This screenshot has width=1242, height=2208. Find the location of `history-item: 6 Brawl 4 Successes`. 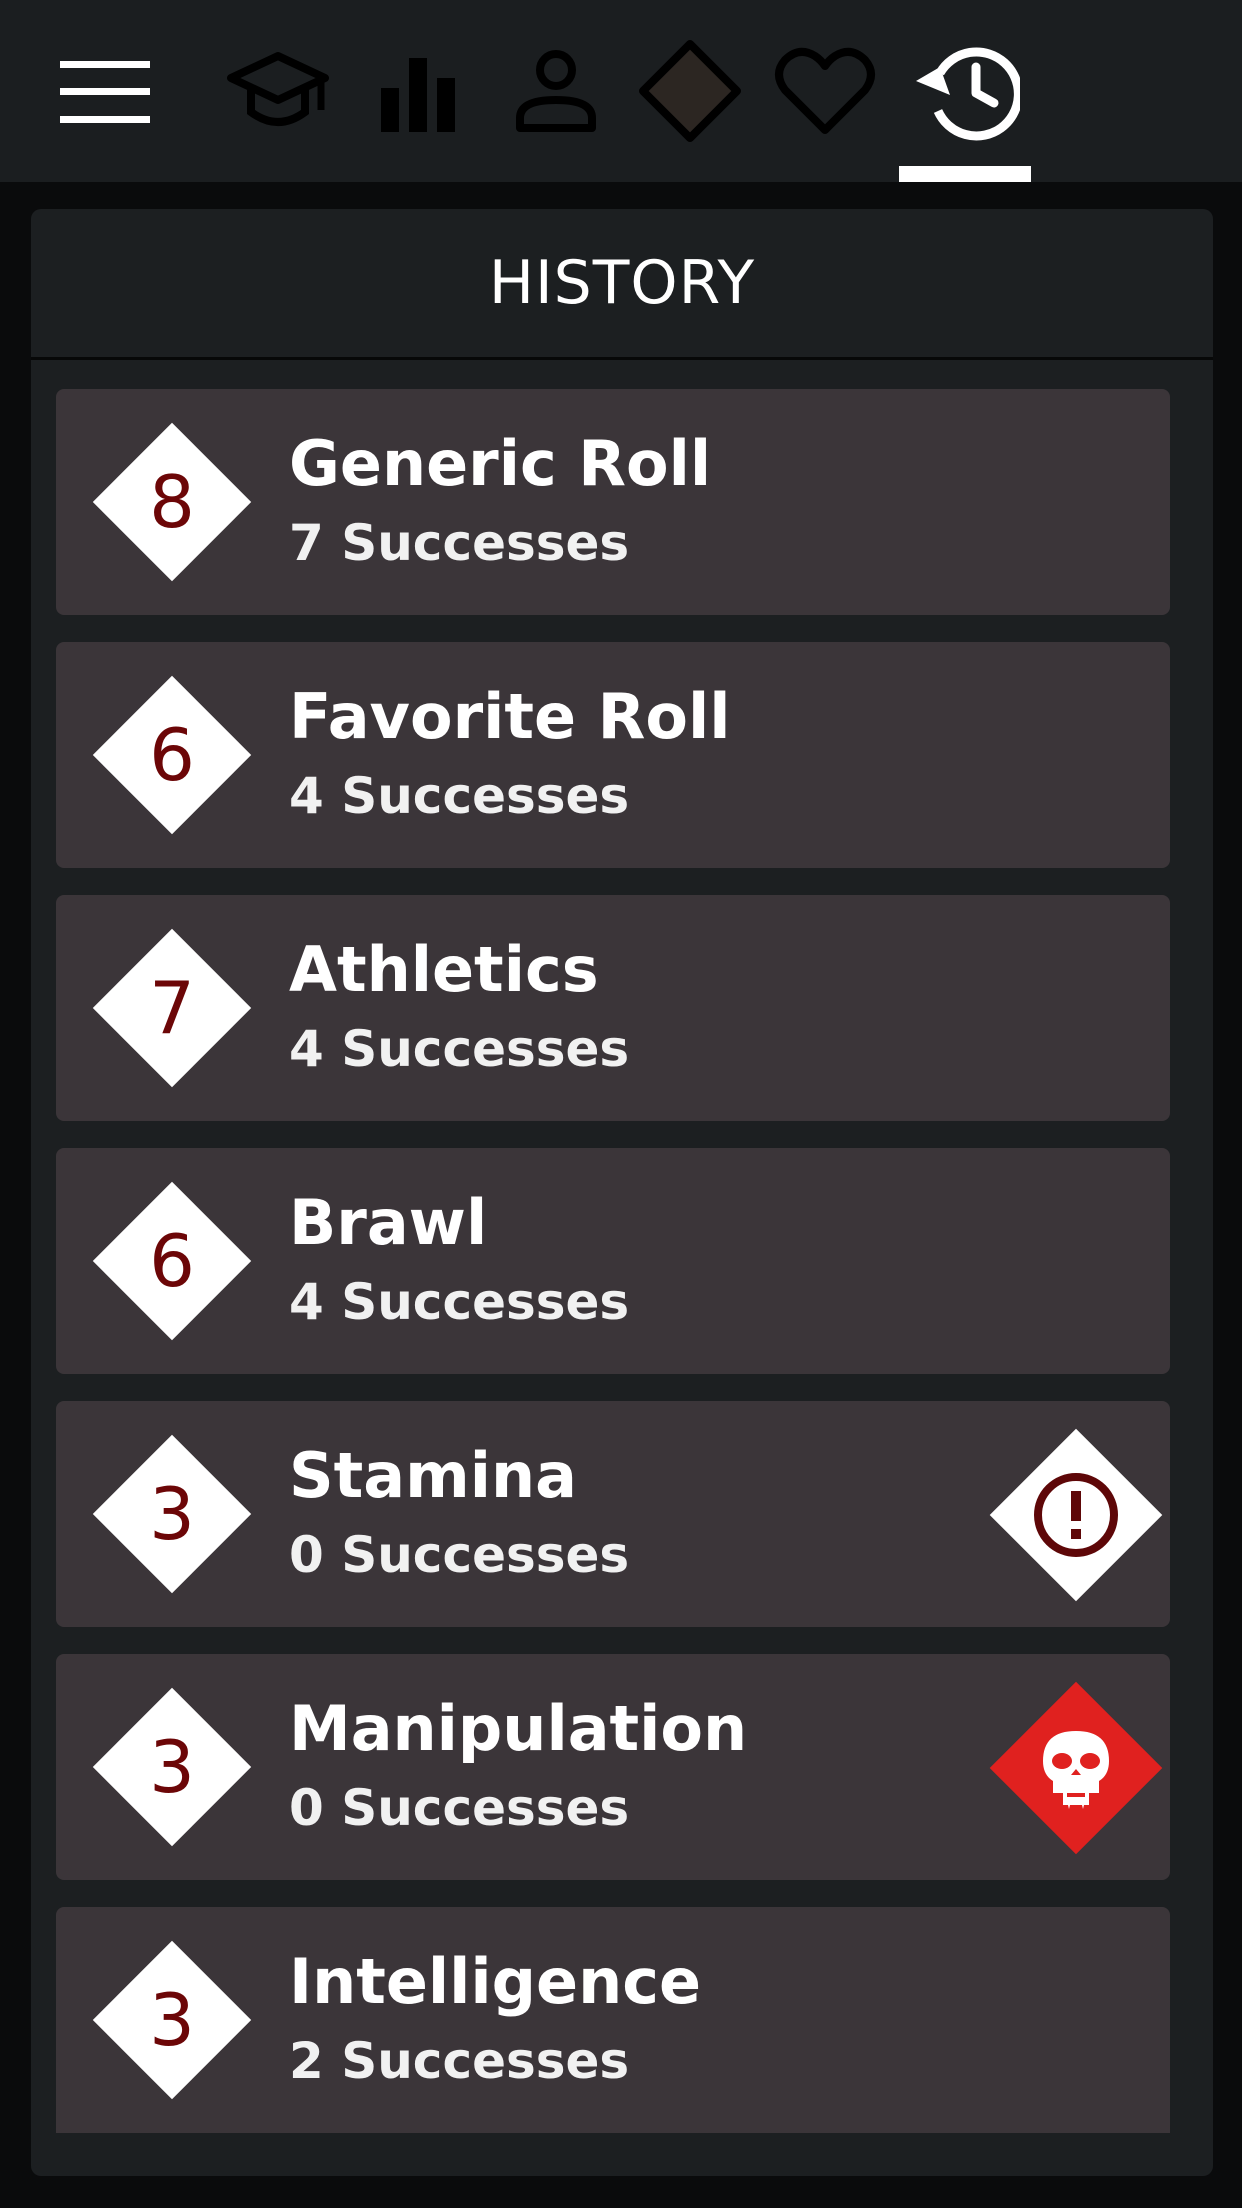

history-item: 6 Brawl 4 Successes is located at coordinates (613, 1261).